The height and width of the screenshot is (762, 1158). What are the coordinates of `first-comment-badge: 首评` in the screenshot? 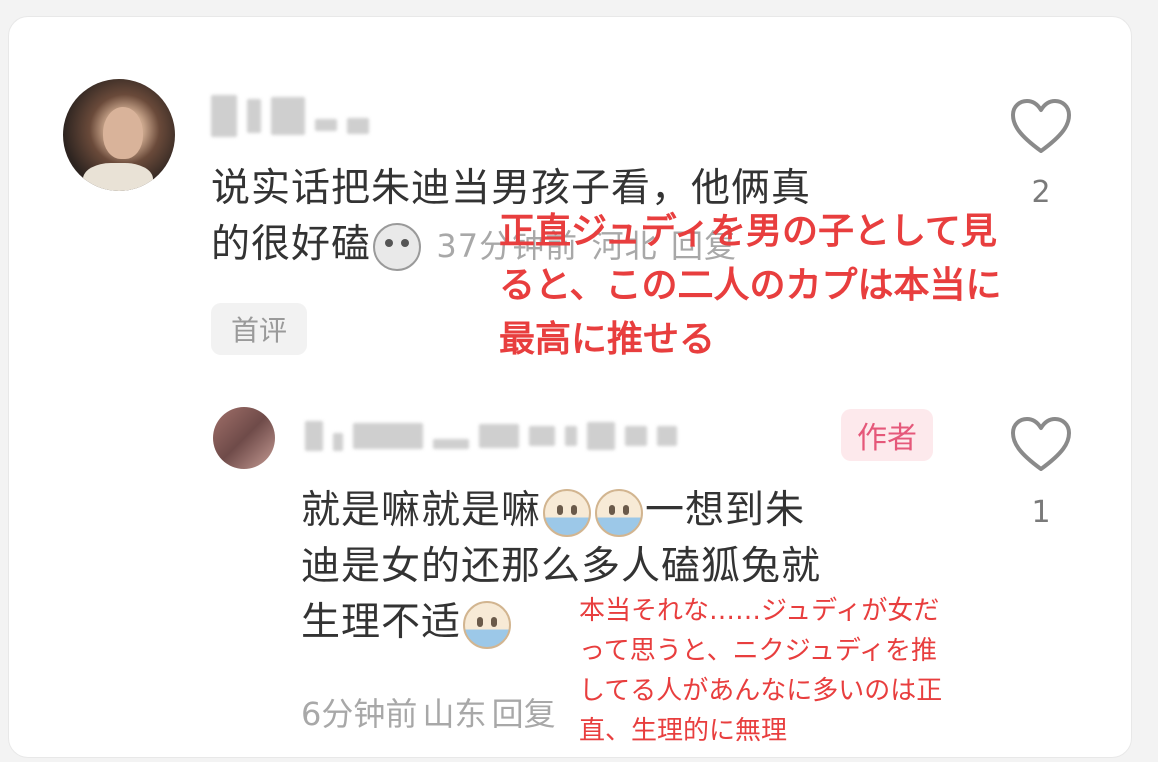 It's located at (259, 329).